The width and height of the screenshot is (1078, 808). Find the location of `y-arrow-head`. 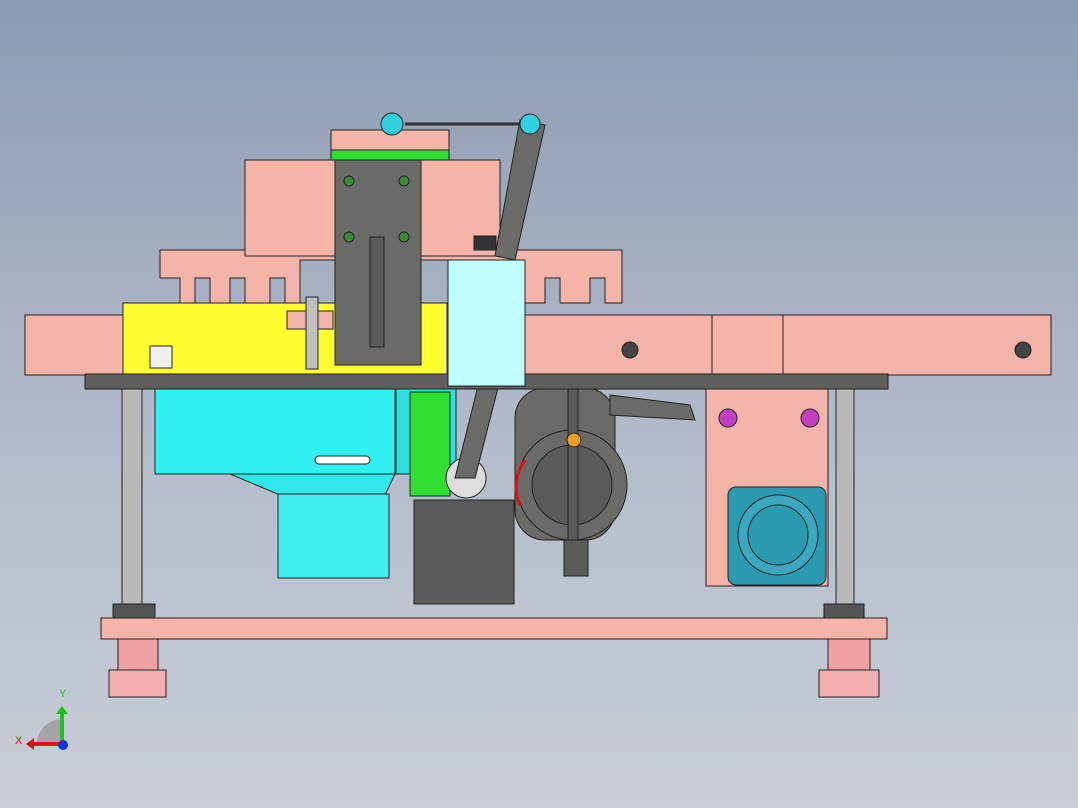

y-arrow-head is located at coordinates (62, 710).